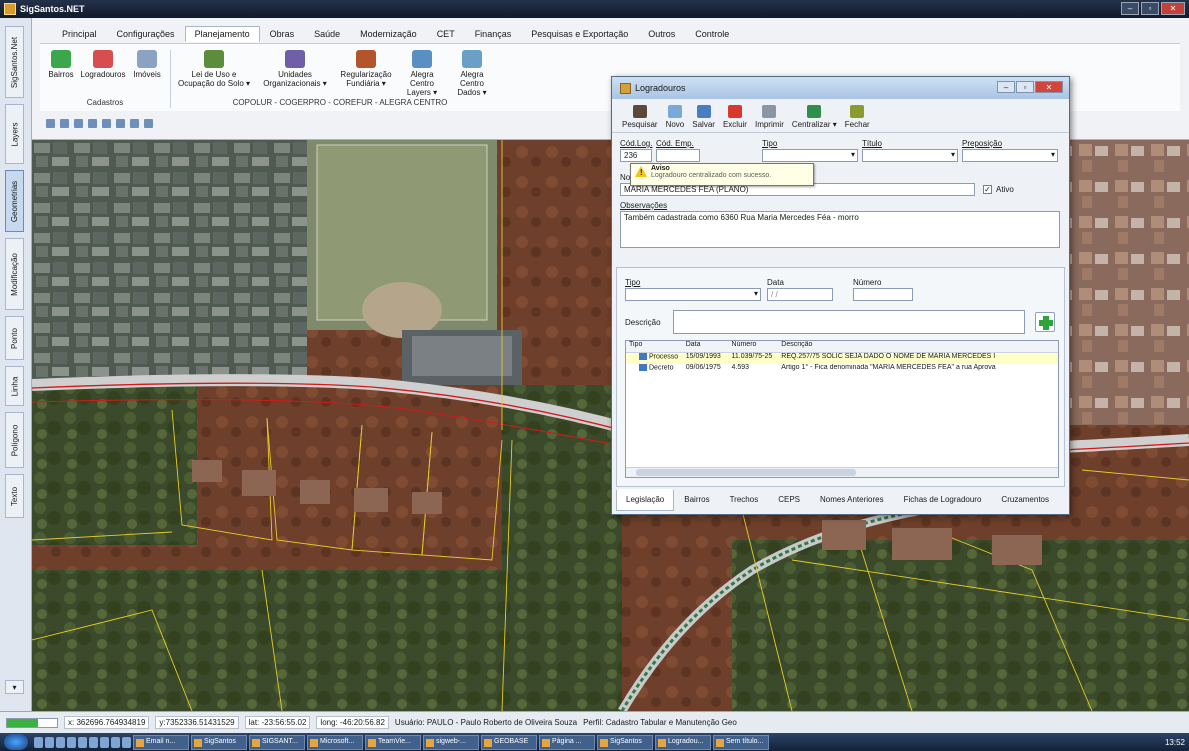 The image size is (1189, 751). I want to click on toolbar-salvar-button: Salvar, so click(703, 117).